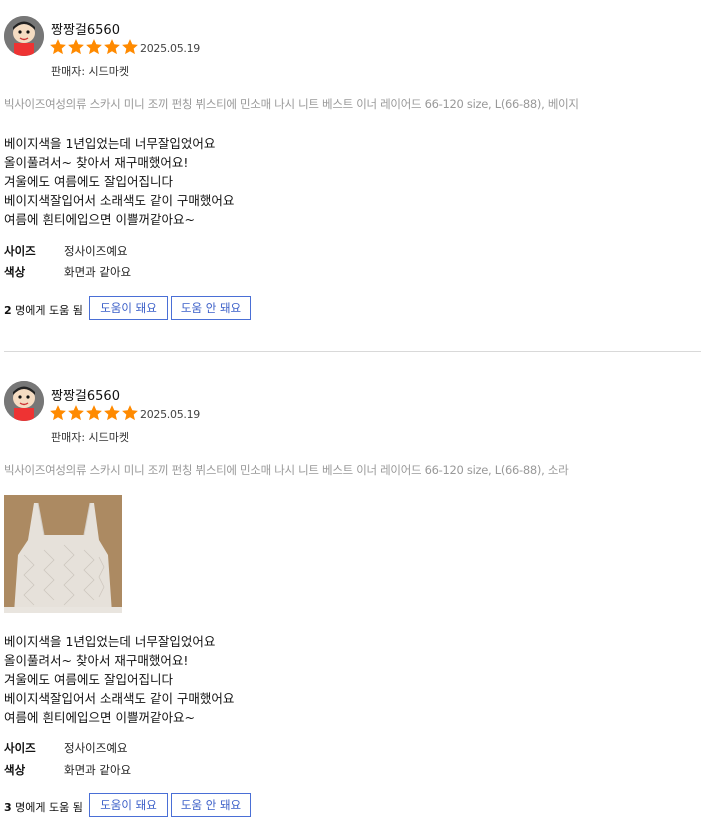 The height and width of the screenshot is (836, 701). What do you see at coordinates (8, 310) in the screenshot?
I see `helpful-number: 2` at bounding box center [8, 310].